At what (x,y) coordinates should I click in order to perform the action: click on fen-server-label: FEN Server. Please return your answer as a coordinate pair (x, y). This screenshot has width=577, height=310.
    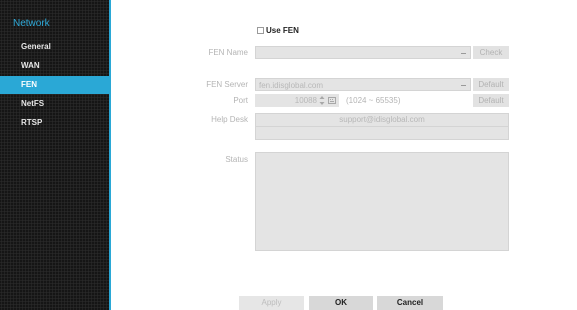
    Looking at the image, I should click on (227, 84).